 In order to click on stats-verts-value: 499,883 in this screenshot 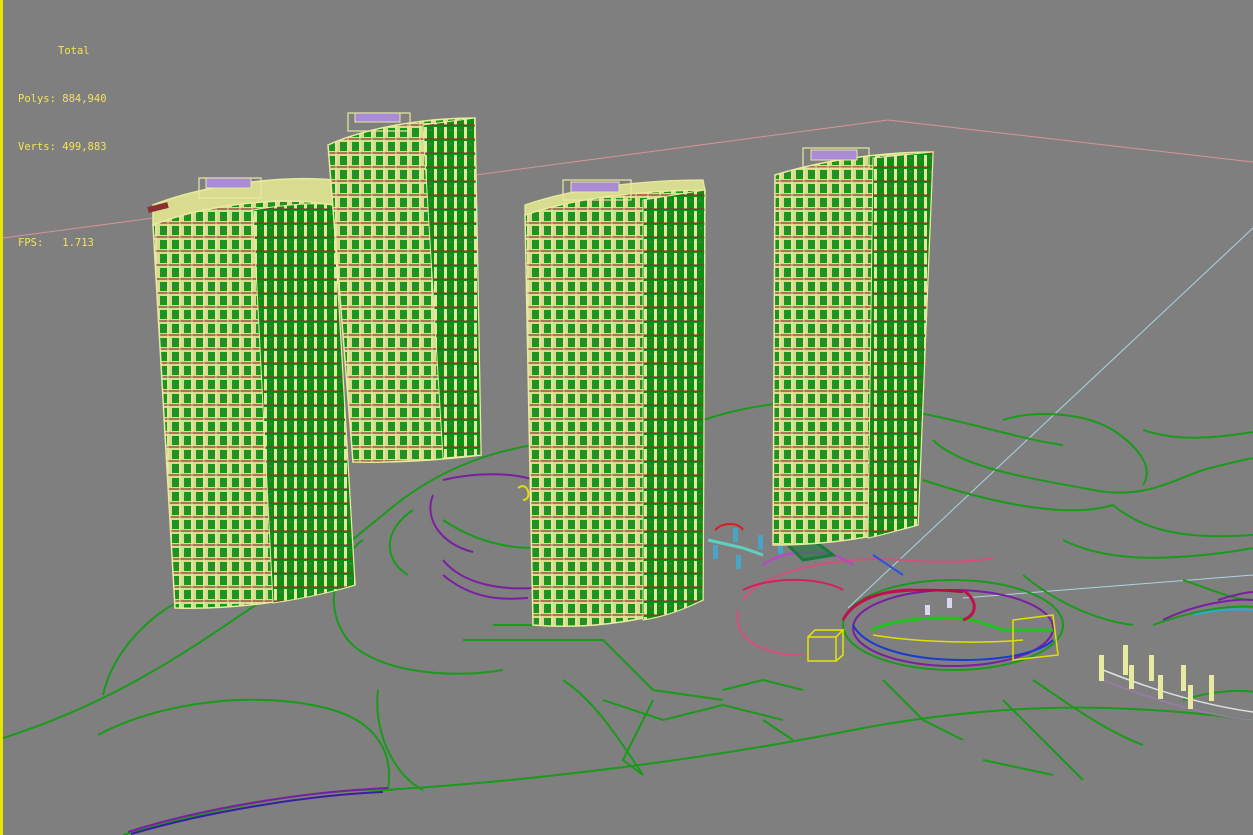, I will do `click(84, 147)`.